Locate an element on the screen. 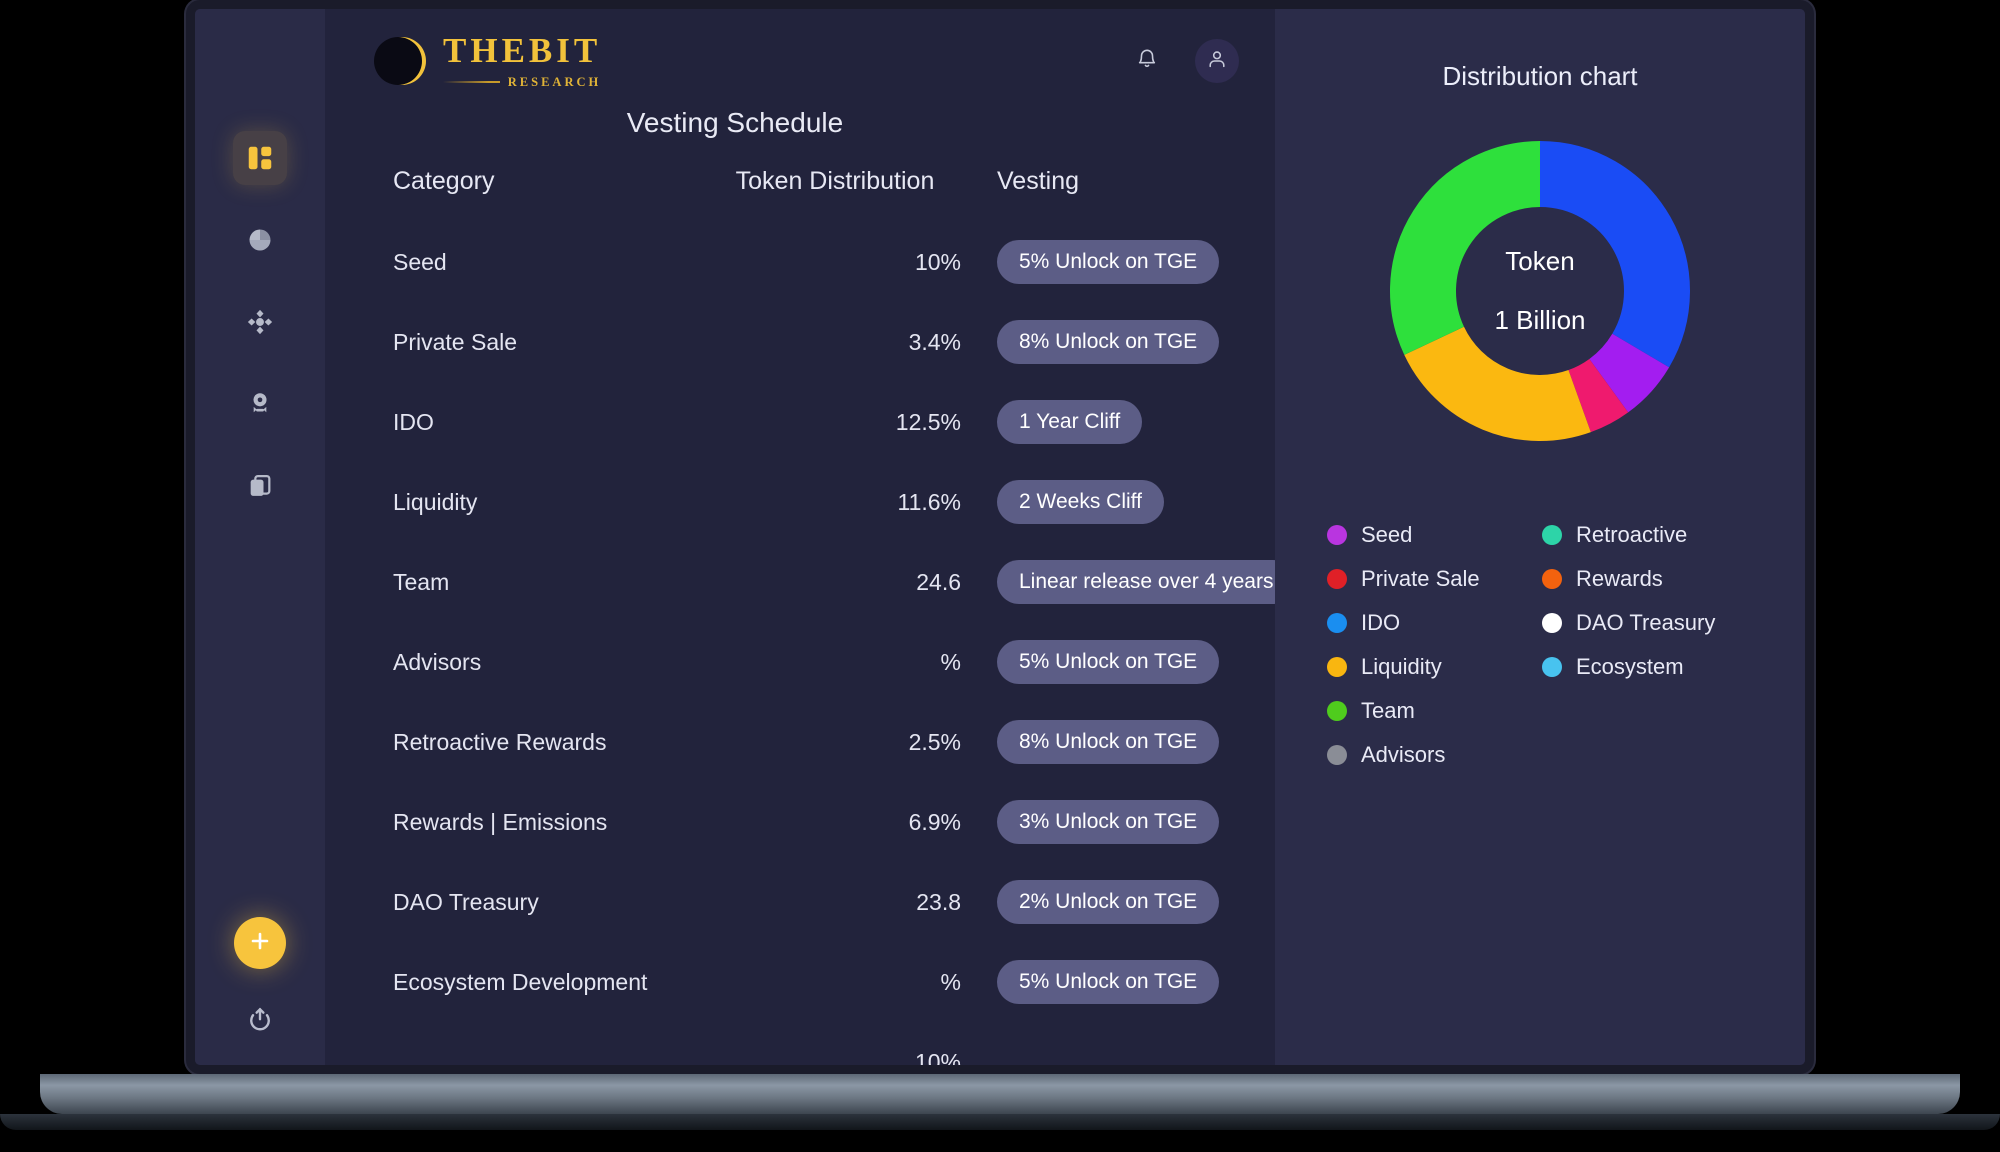 The image size is (2000, 1152). cell-token-distribution: 12.5% is located at coordinates (928, 421).